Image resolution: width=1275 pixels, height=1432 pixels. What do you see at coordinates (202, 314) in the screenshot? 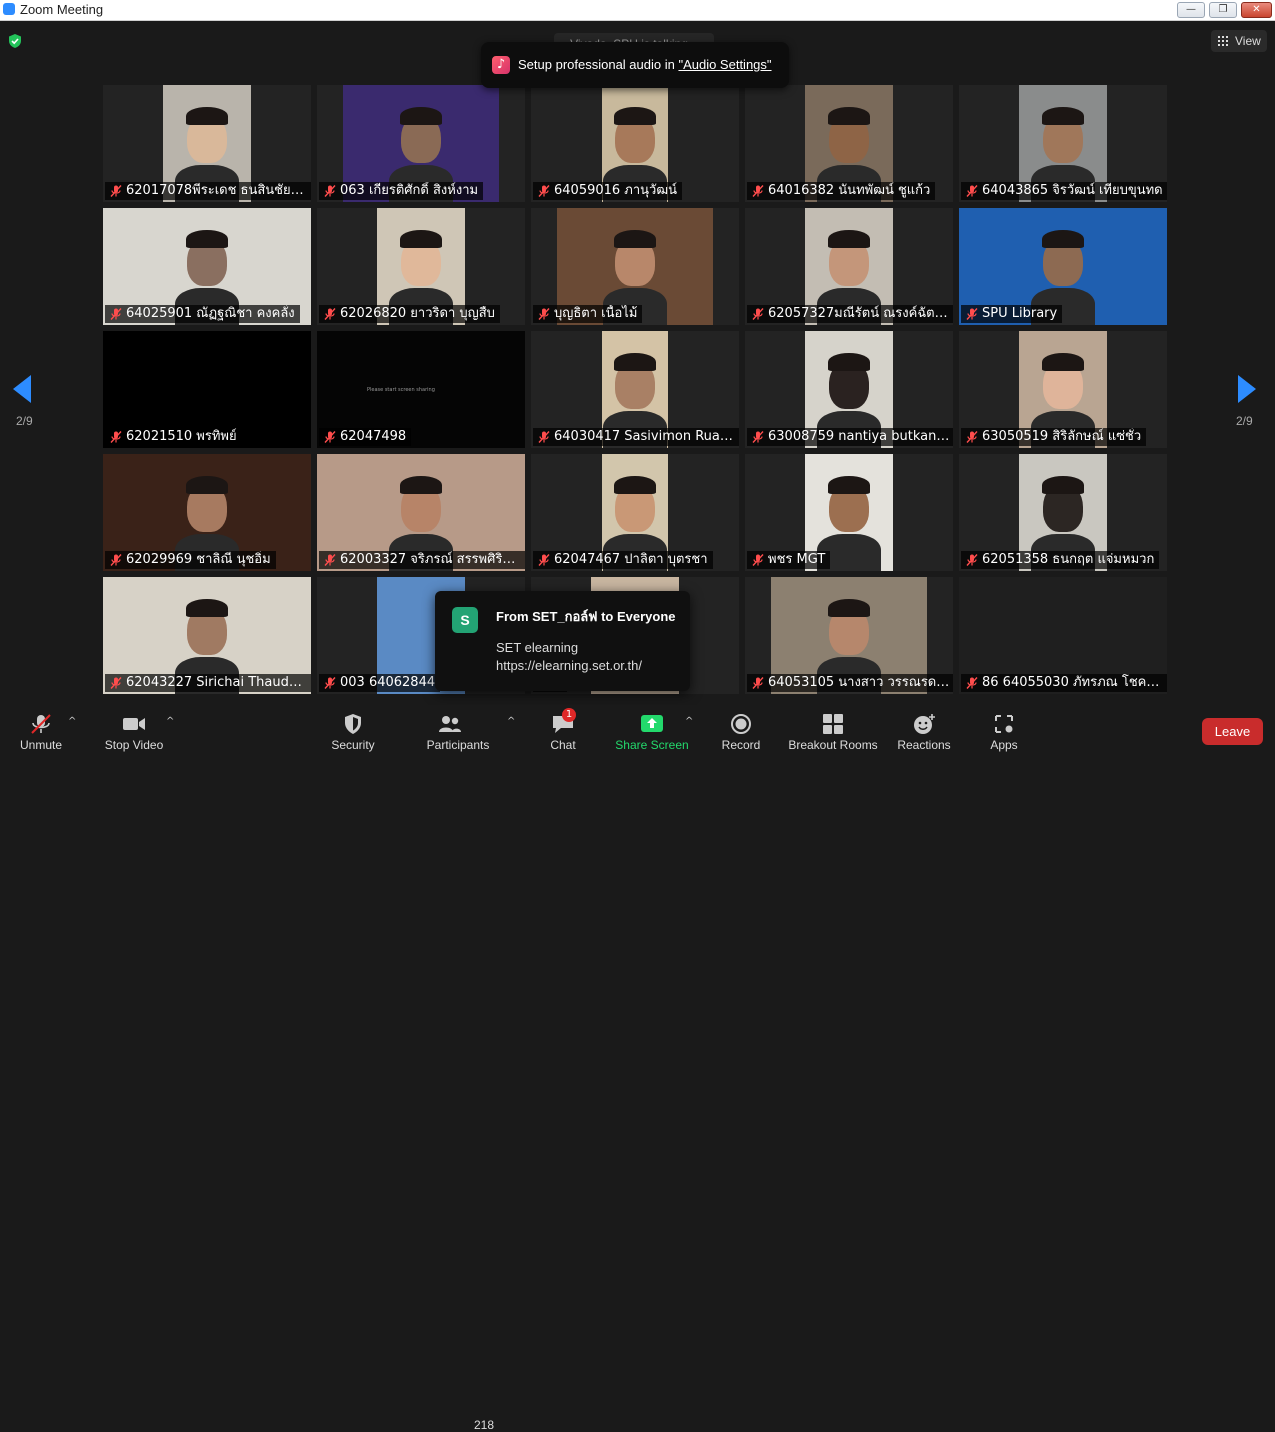
I see `participant-name-tag: 64025901 ณัฏฐณิชา คงคลั่ง` at bounding box center [202, 314].